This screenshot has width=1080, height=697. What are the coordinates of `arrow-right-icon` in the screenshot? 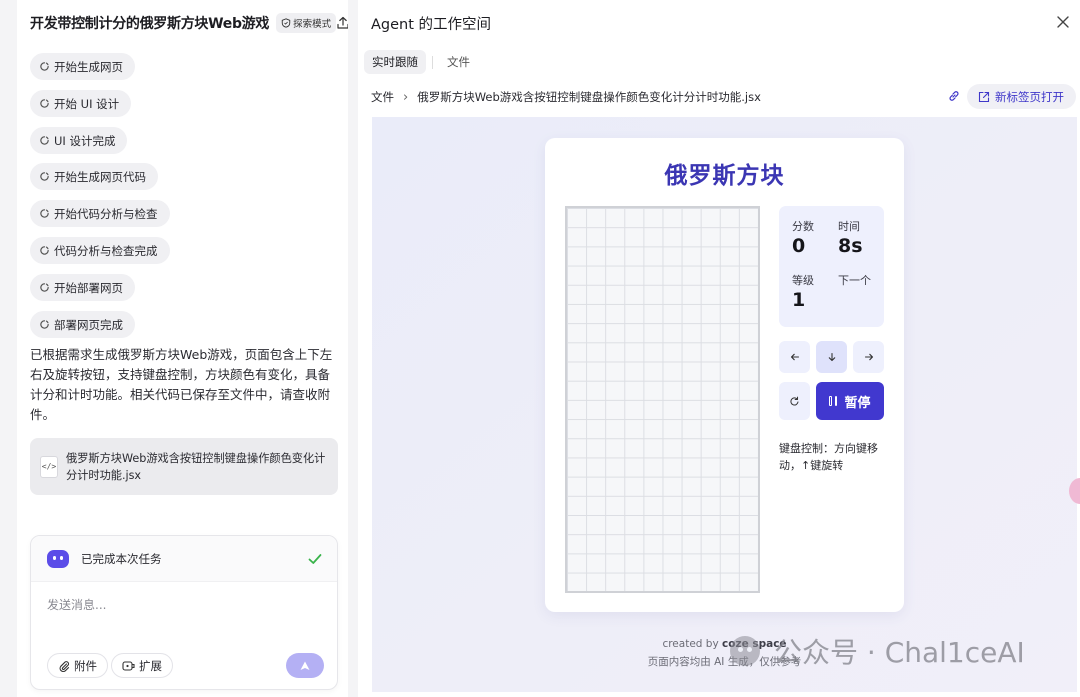 It's located at (868, 357).